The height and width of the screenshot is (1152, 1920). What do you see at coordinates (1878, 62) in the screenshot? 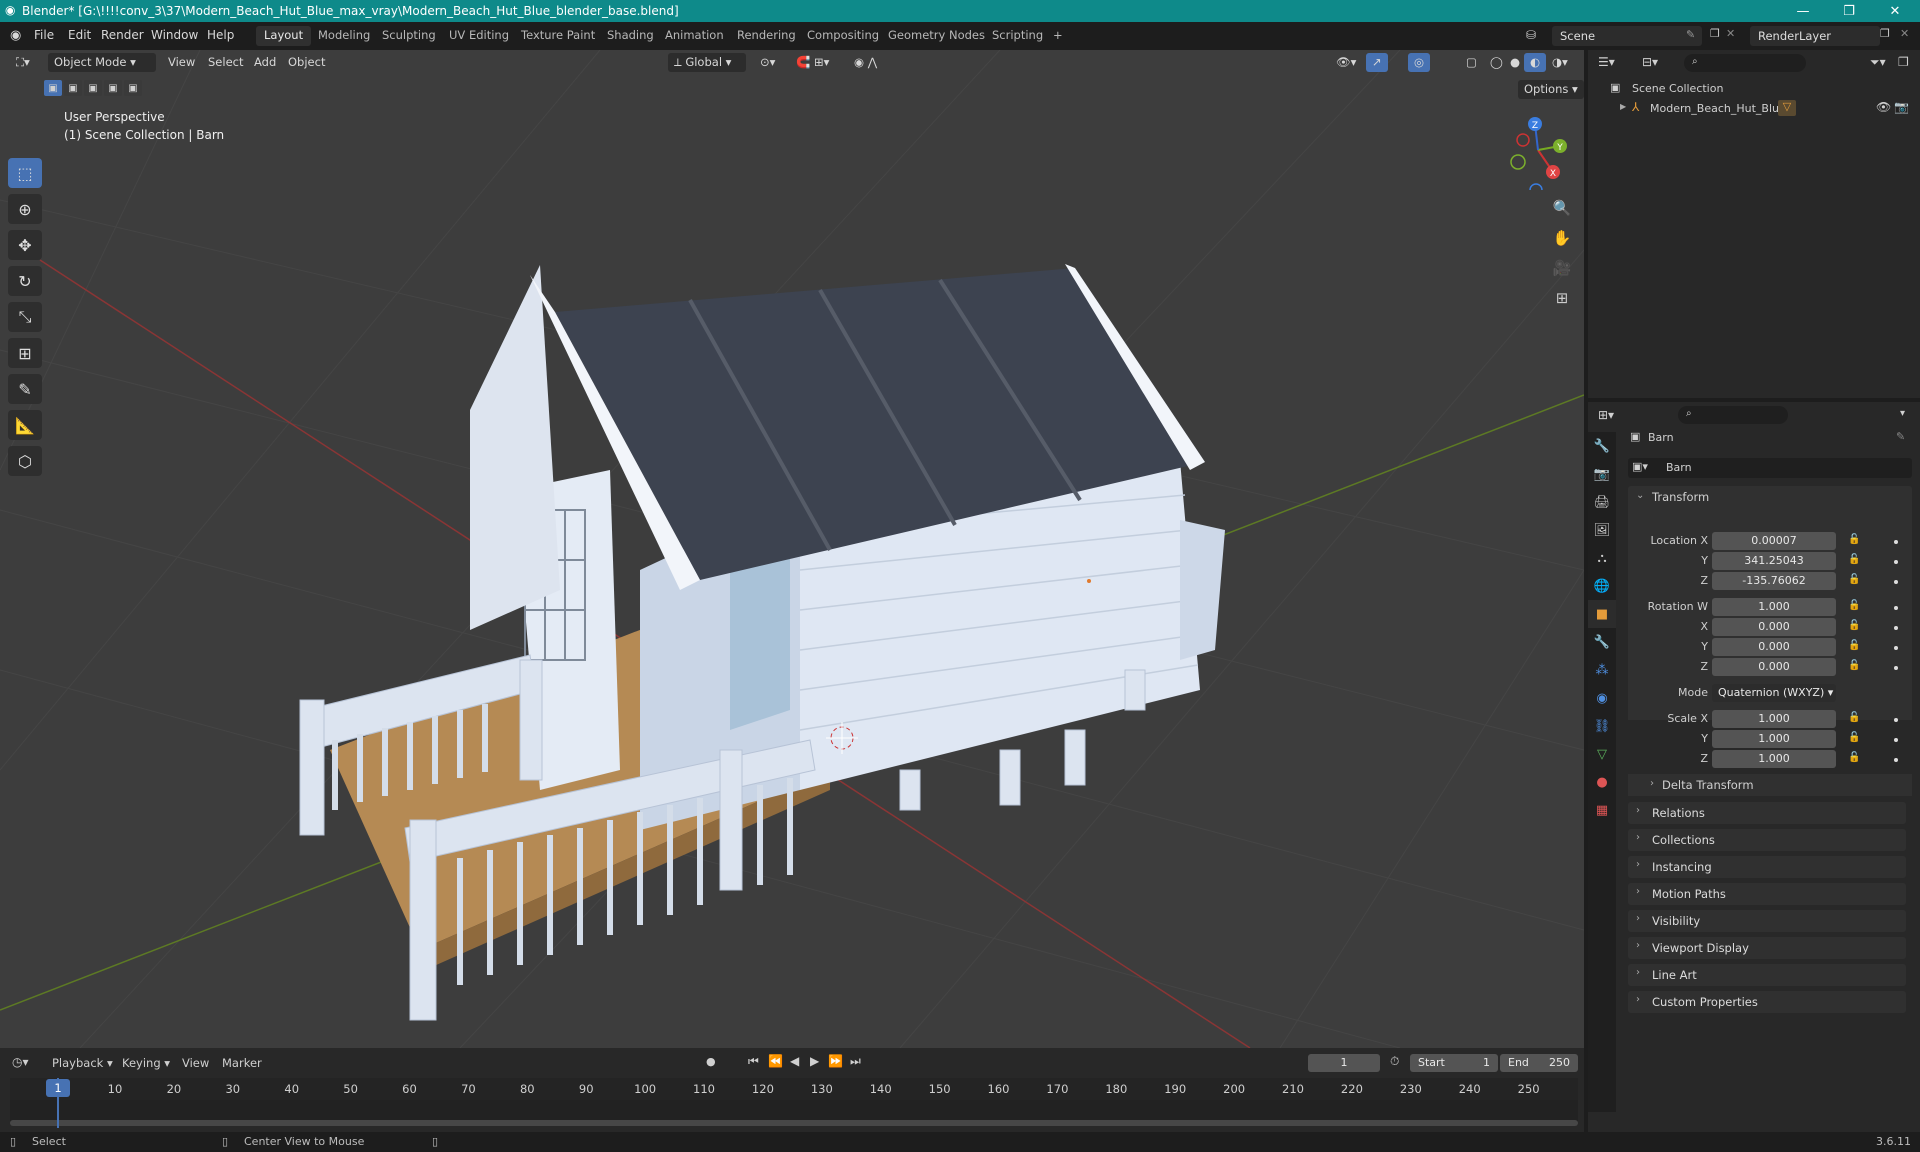
I see `filter-icon: ⏷▾` at bounding box center [1878, 62].